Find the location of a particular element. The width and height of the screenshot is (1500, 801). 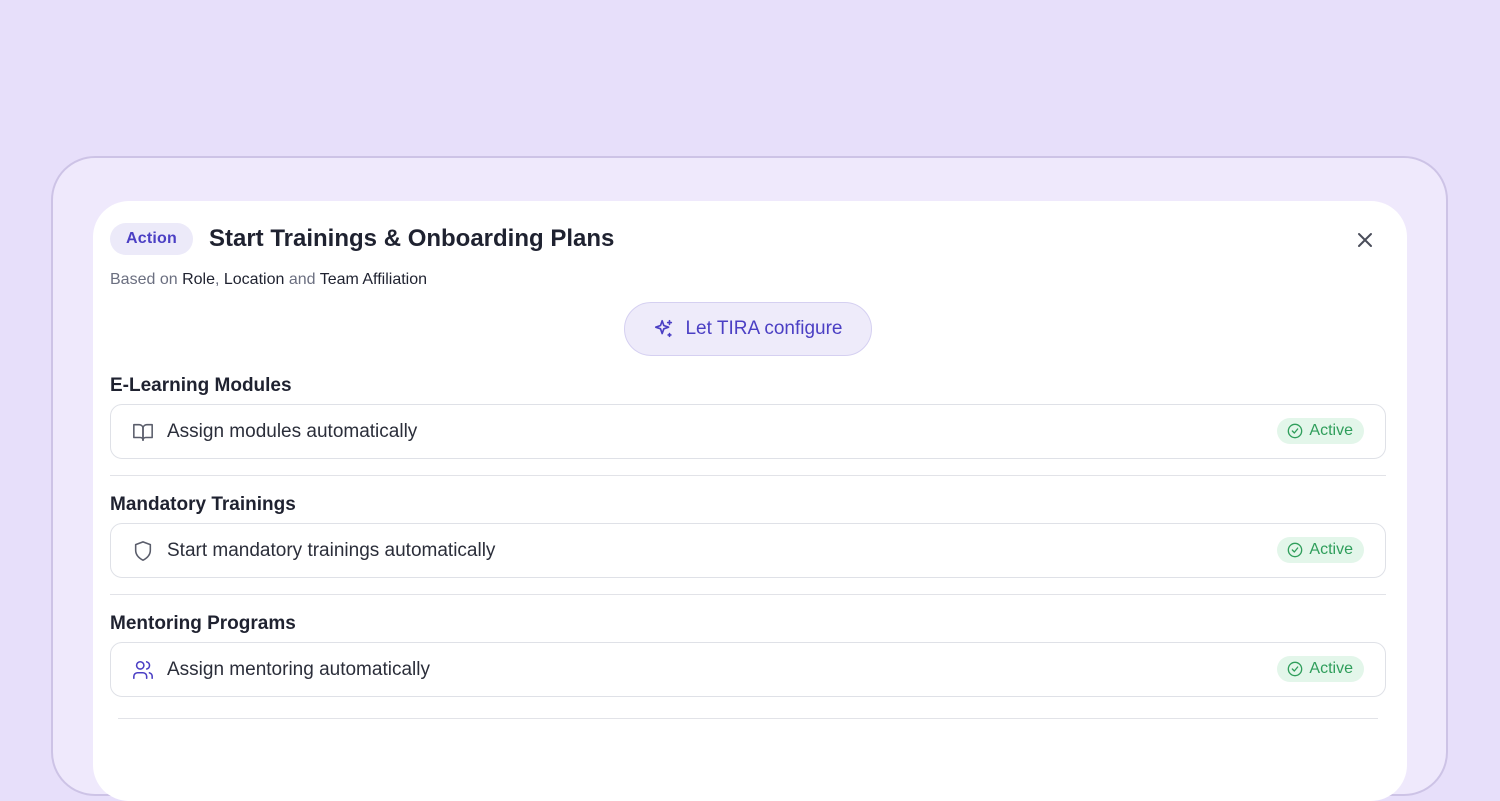

let-tira-configure-label: Let TIRA configure is located at coordinates (764, 328).